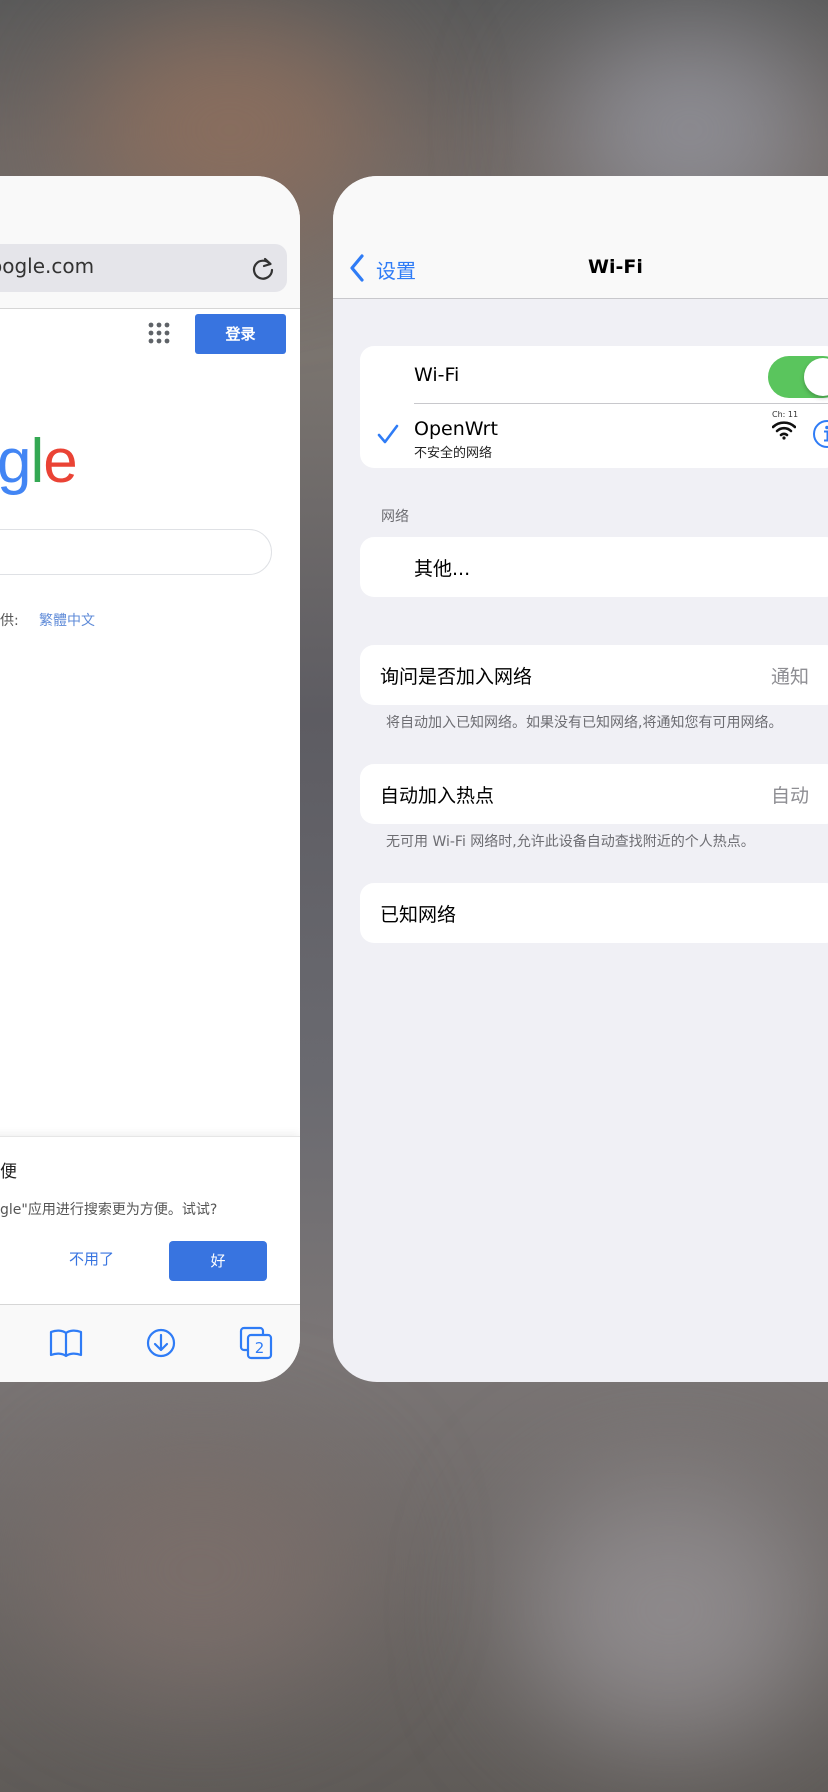  I want to click on auto-join-hotspot-value: 自动, so click(790, 796).